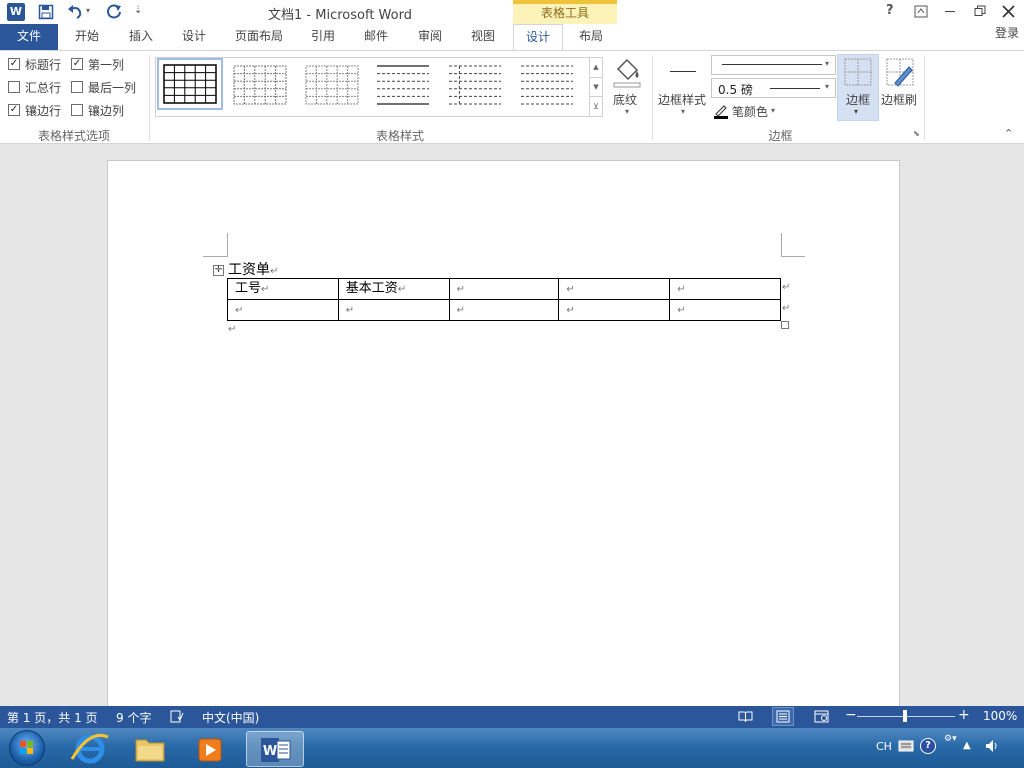  I want to click on line-style-dropdown-icon: ▾, so click(827, 63).